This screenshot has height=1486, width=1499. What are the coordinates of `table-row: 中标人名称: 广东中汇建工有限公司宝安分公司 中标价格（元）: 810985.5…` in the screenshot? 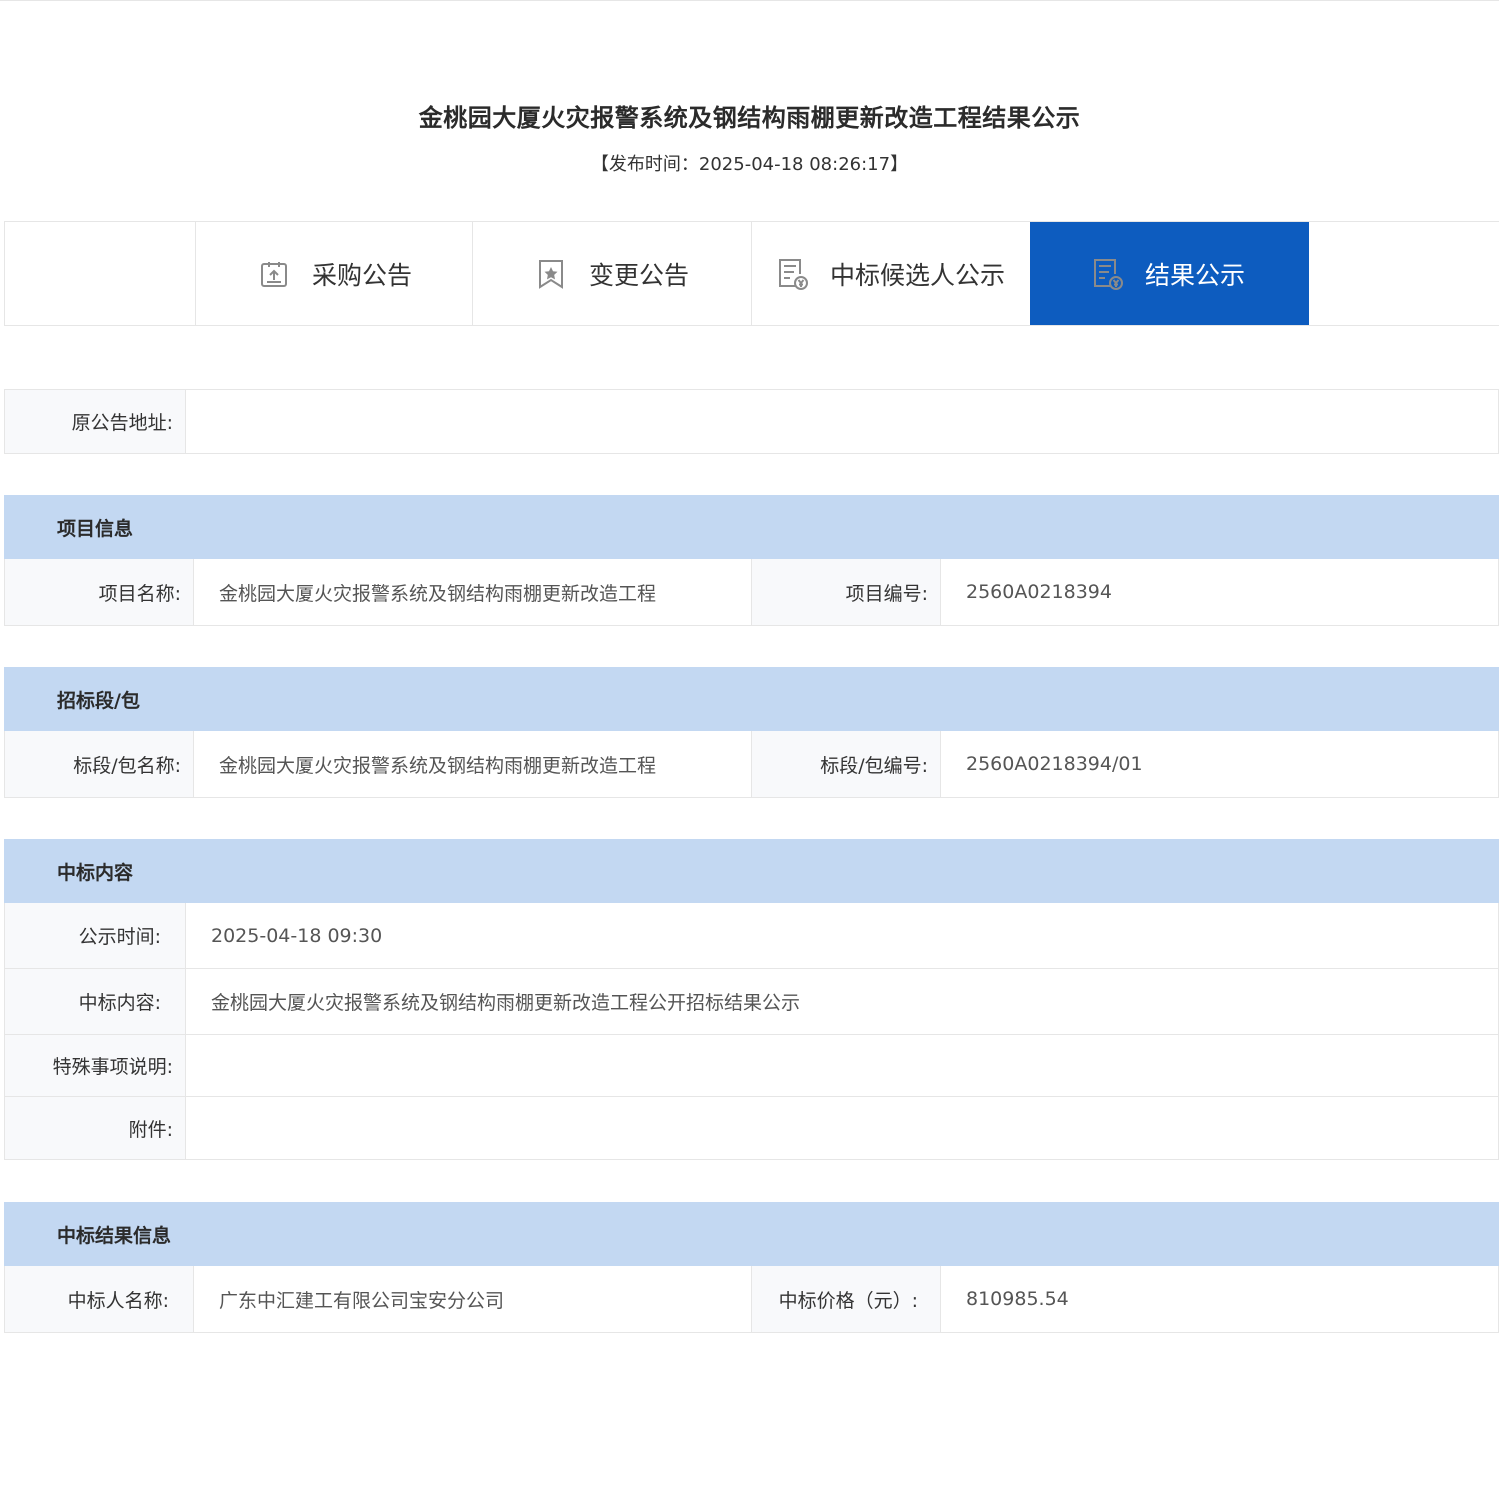 It's located at (751, 1299).